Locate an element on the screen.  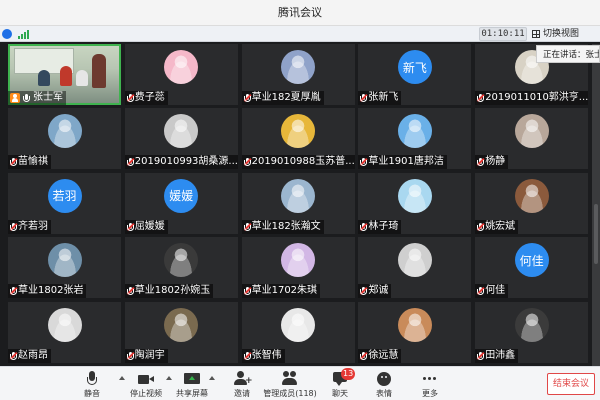
chat-button: 13 聊天 is located at coordinates (340, 383).